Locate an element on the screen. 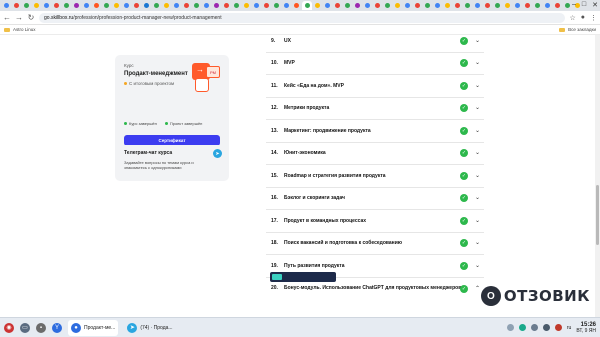 The image size is (600, 337). module-row: 16. Бэклог и скоринги задач ✓ ⌄ is located at coordinates (375, 199).